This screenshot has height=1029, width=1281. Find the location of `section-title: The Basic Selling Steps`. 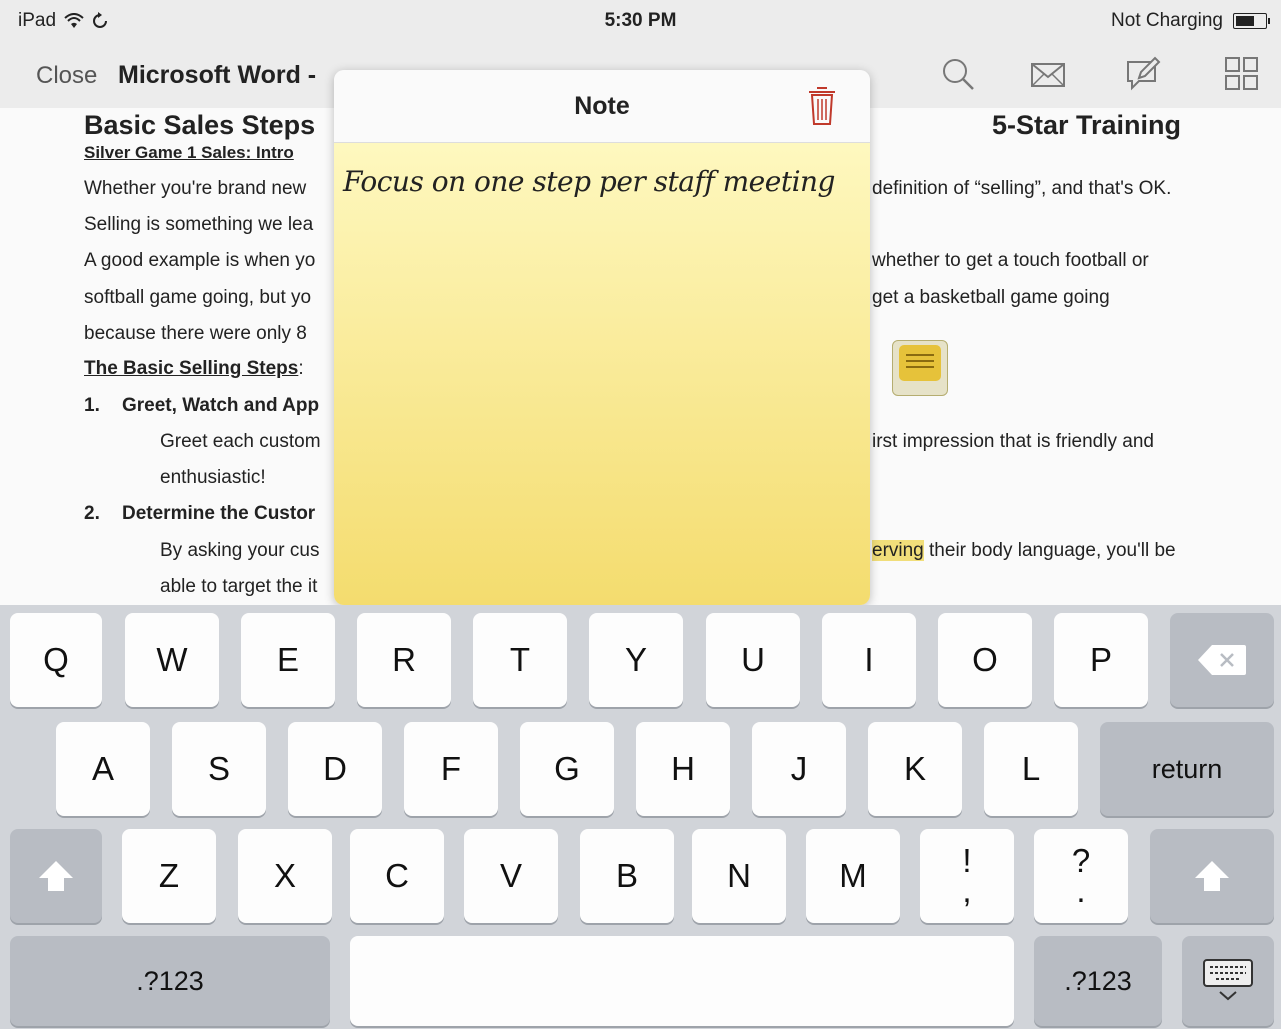

section-title: The Basic Selling Steps is located at coordinates (191, 368).